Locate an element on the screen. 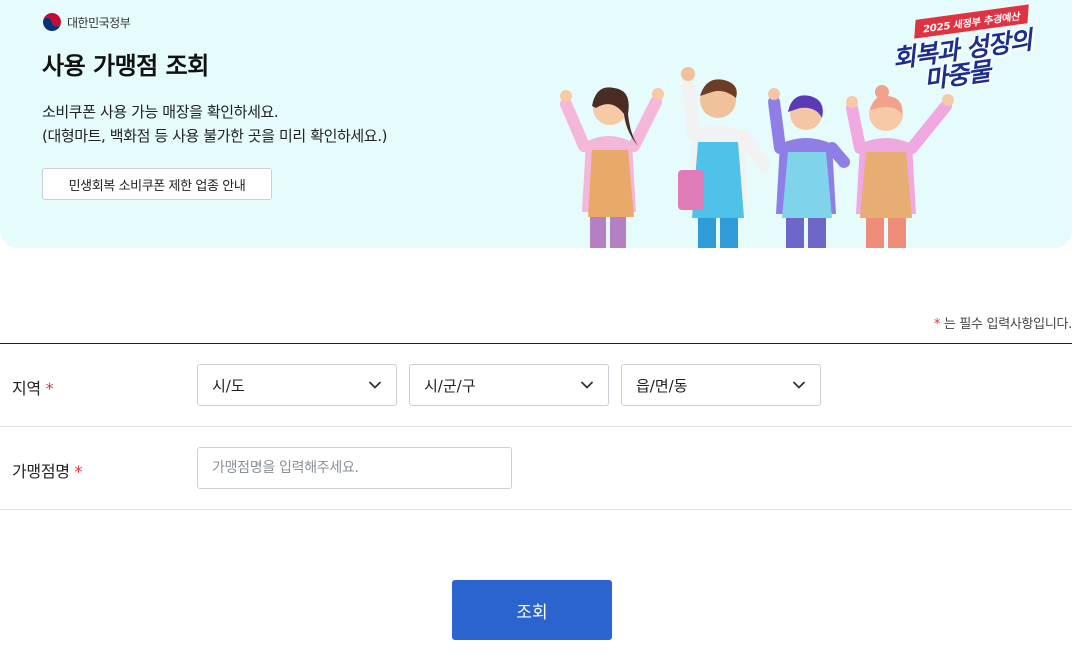 The width and height of the screenshot is (1076, 665). region-label: 지역 * is located at coordinates (33, 387).